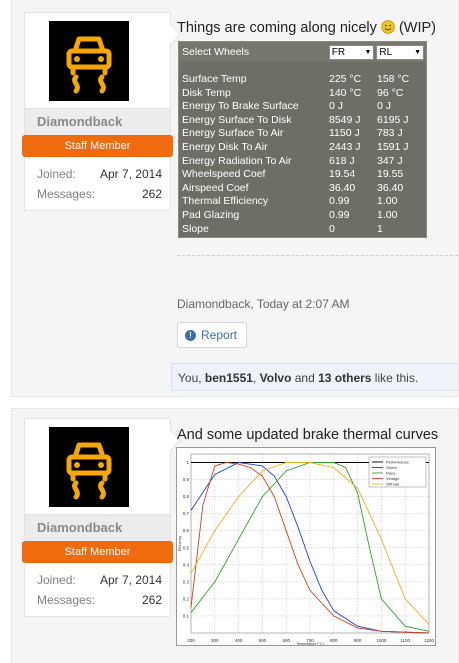 Image resolution: width=459 pixels, height=663 pixels. What do you see at coordinates (239, 640) in the screenshot?
I see `x-tick-label: 400` at bounding box center [239, 640].